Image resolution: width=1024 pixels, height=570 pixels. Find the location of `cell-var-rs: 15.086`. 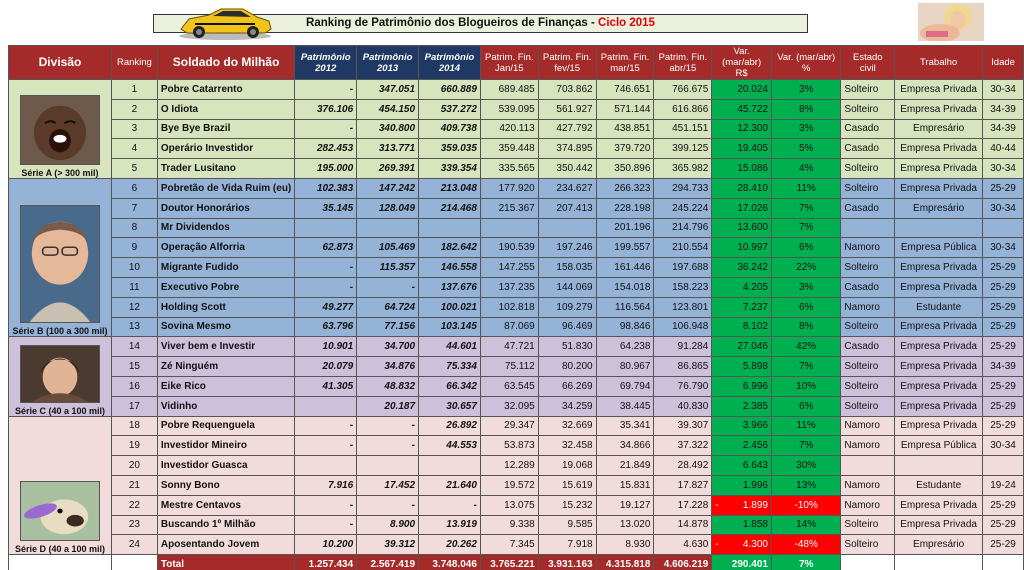

cell-var-rs: 15.086 is located at coordinates (741, 168).